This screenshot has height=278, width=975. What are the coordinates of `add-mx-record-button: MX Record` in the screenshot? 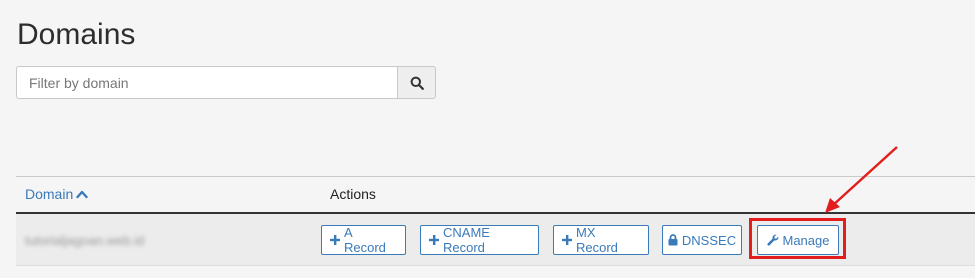 It's located at (601, 240).